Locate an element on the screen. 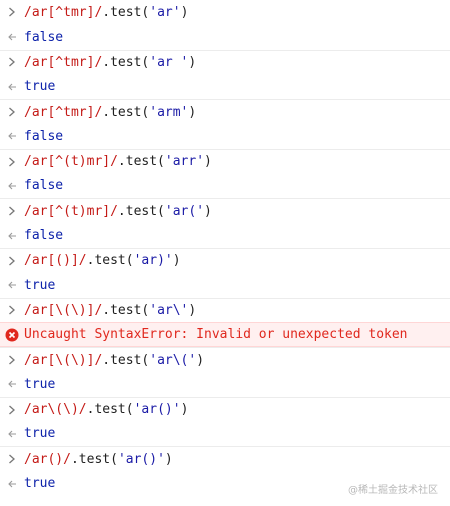  console-input-row: /ar()/.test('ar()') is located at coordinates (225, 458).